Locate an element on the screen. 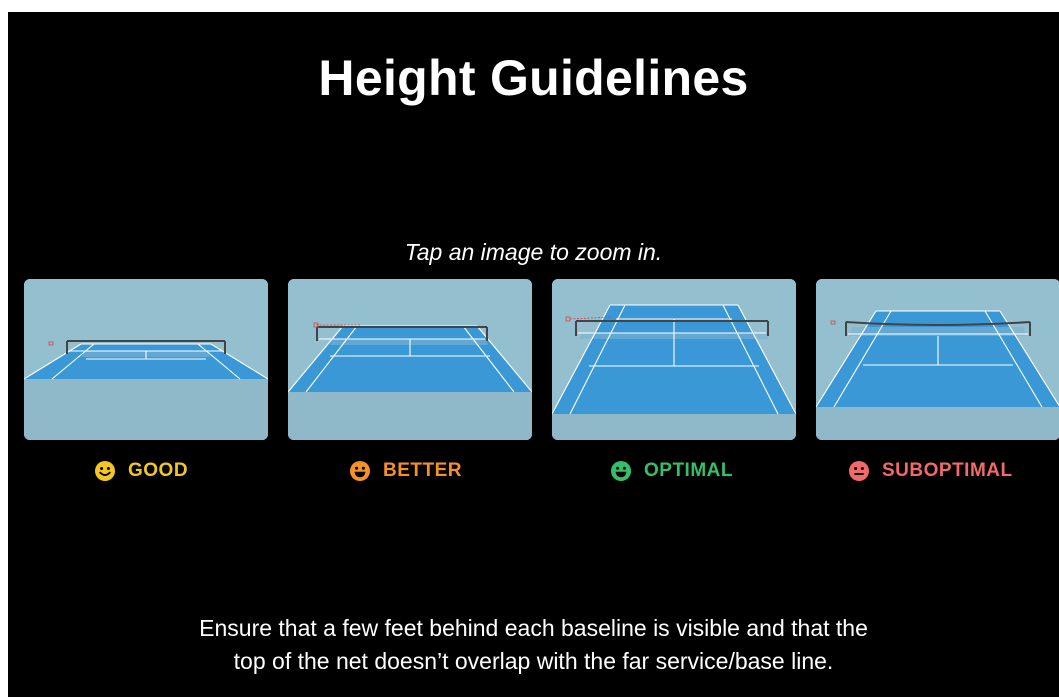  rating-label: SUBOPTIMAL is located at coordinates (947, 470).